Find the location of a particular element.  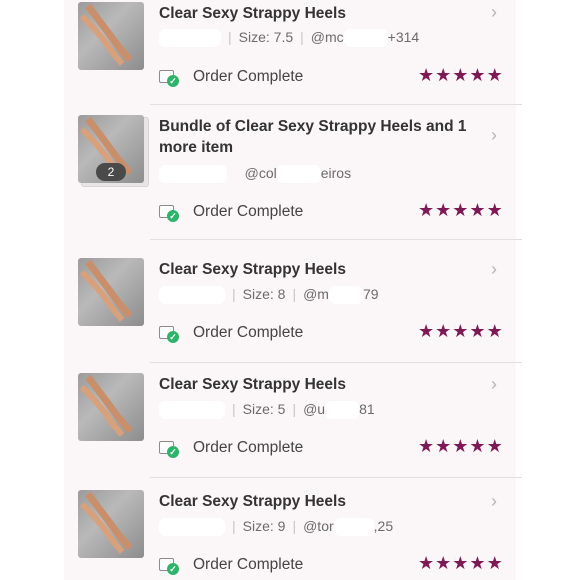

bundle-count-badge: 2 is located at coordinates (111, 172).